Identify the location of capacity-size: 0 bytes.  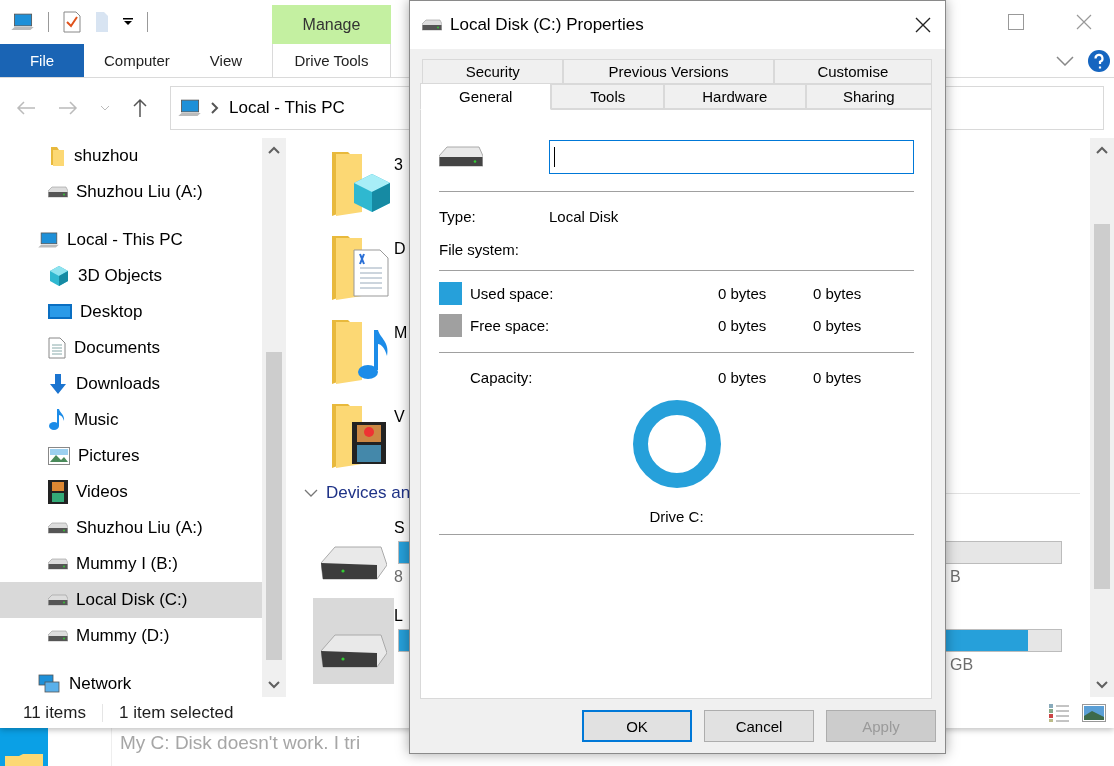
(838, 377).